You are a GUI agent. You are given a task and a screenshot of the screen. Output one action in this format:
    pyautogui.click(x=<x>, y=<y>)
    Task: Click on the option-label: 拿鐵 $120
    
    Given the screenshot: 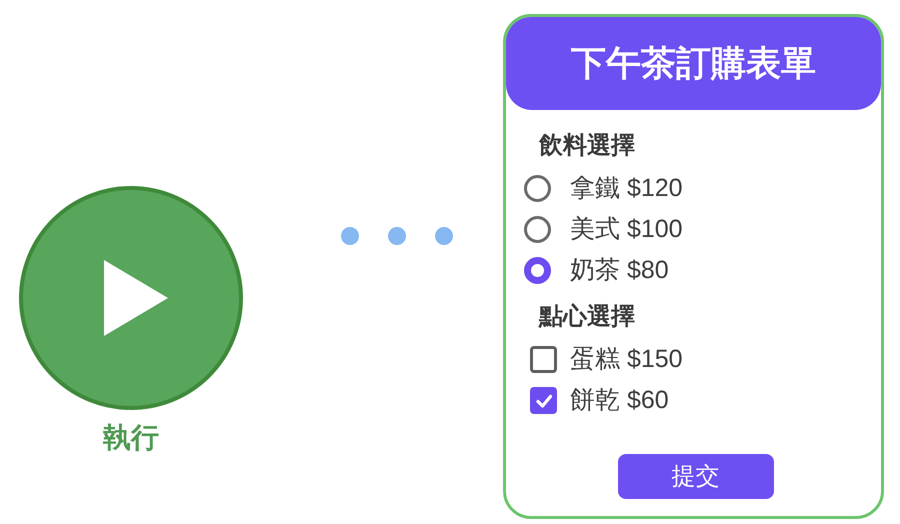 What is the action you would take?
    pyautogui.click(x=626, y=188)
    